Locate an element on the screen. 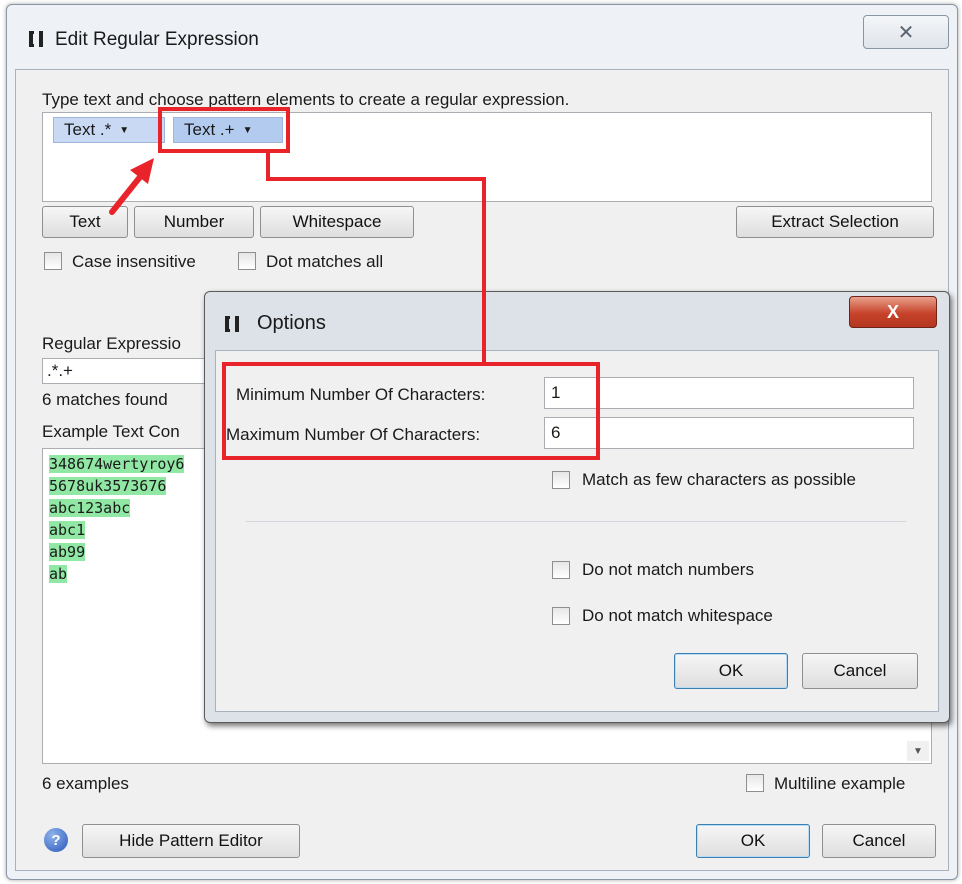 This screenshot has height=884, width=962. options-cancel-button: Cancel is located at coordinates (860, 671).